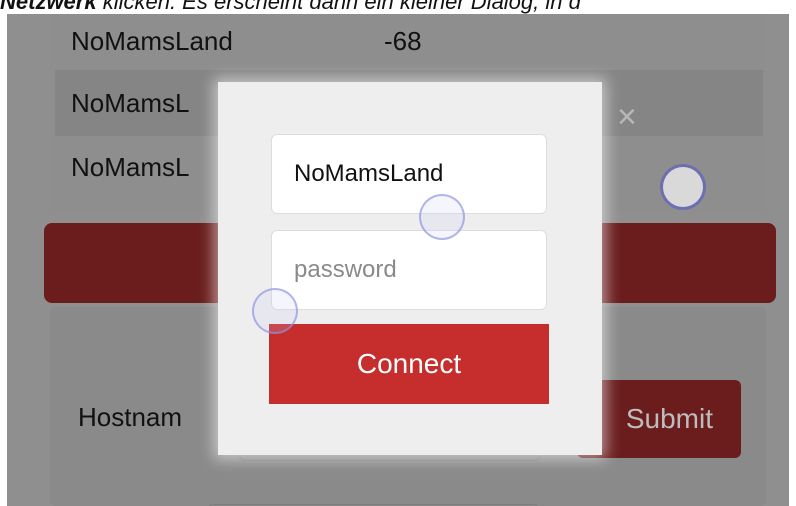 This screenshot has width=796, height=506. I want to click on ssid-field, so click(409, 174).